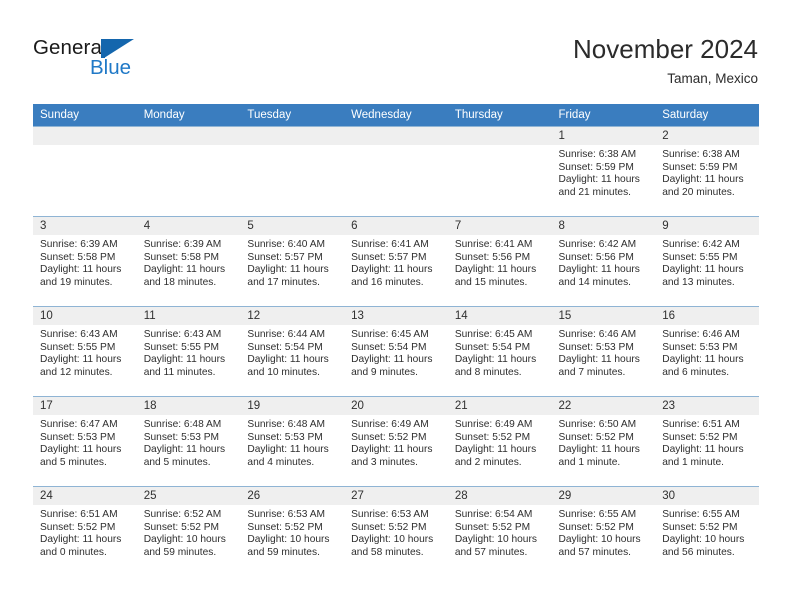 This screenshot has width=792, height=612. I want to click on day-number: 26, so click(292, 496).